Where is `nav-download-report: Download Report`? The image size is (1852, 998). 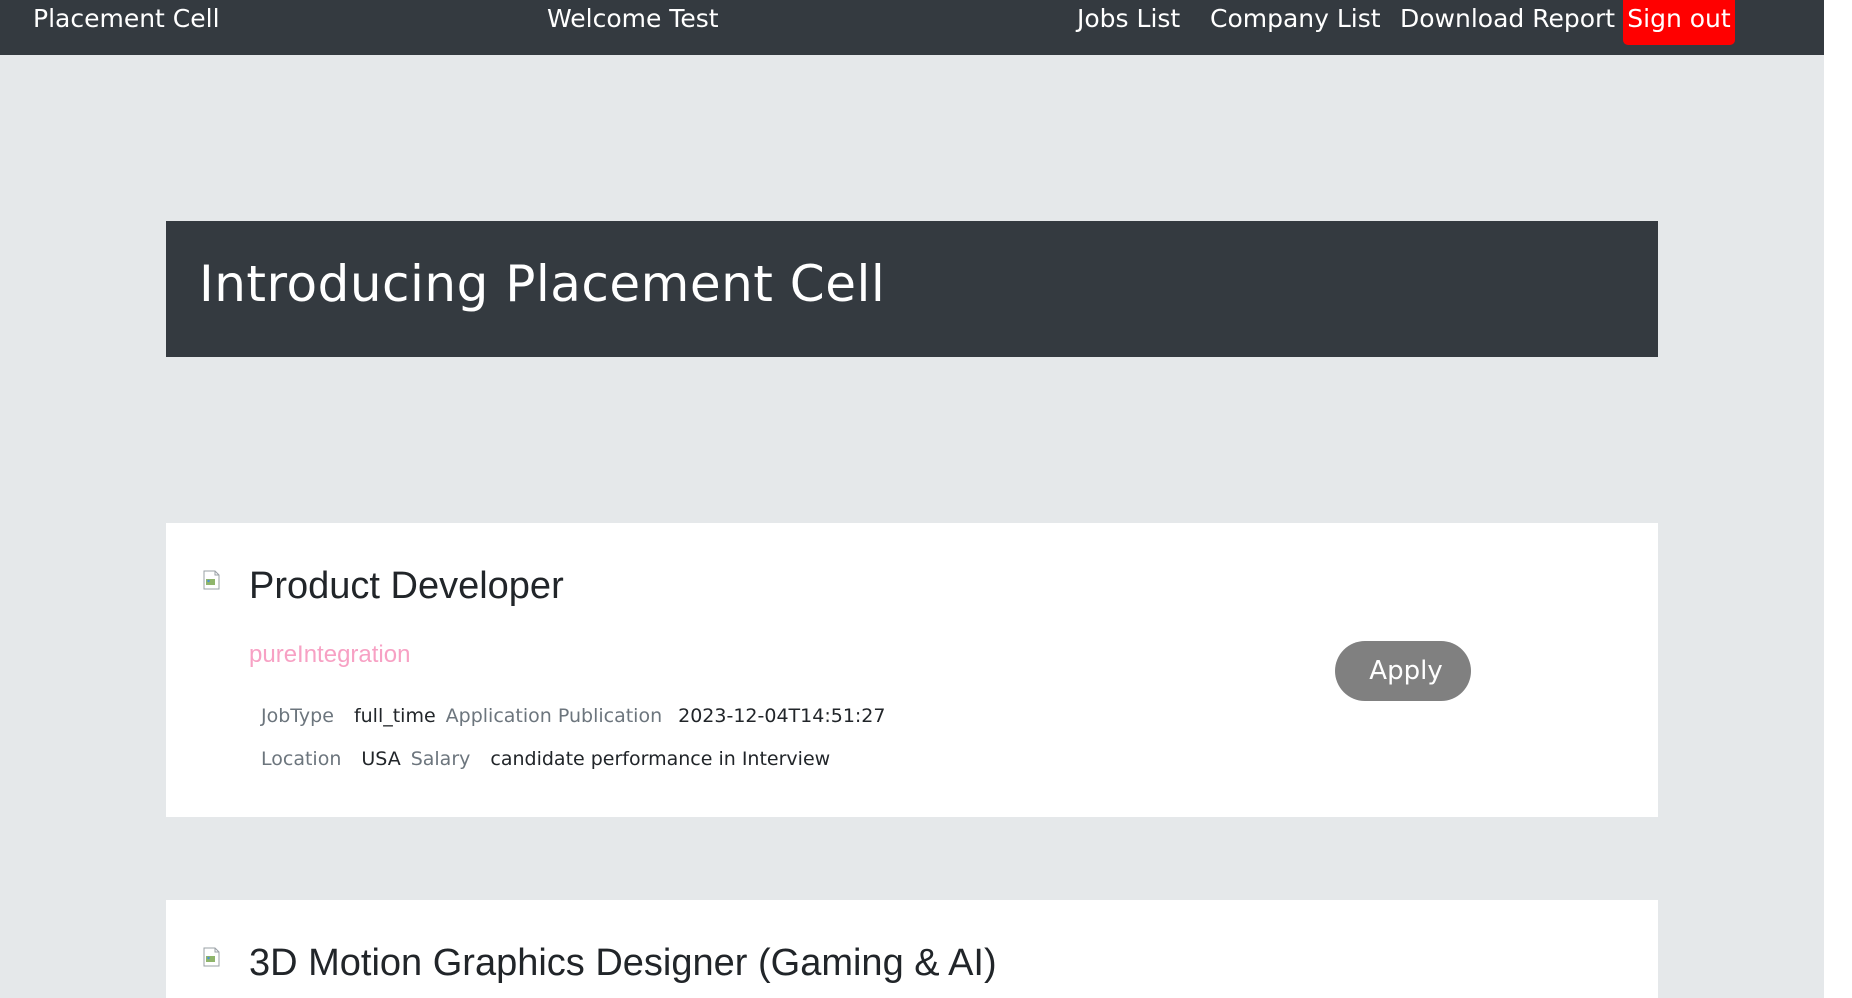 nav-download-report: Download Report is located at coordinates (1507, 19).